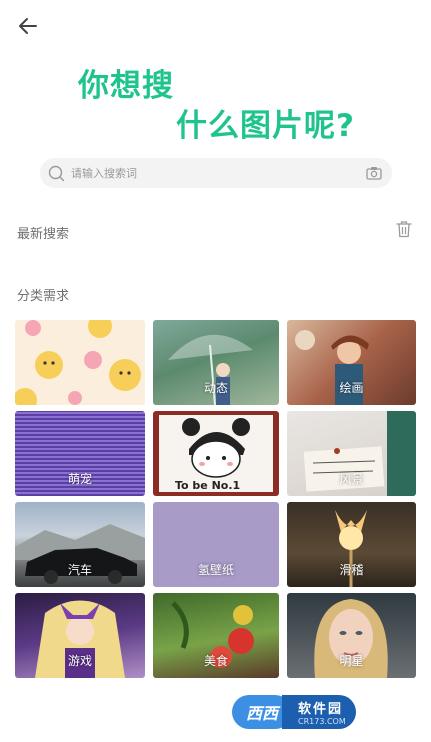 Image resolution: width=431 pixels, height=742 pixels. What do you see at coordinates (216, 362) in the screenshot?
I see `category-tile-dynamic: 动态` at bounding box center [216, 362].